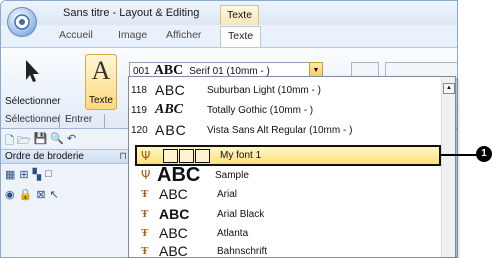  I want to click on frame-icon: □, so click(48, 174).